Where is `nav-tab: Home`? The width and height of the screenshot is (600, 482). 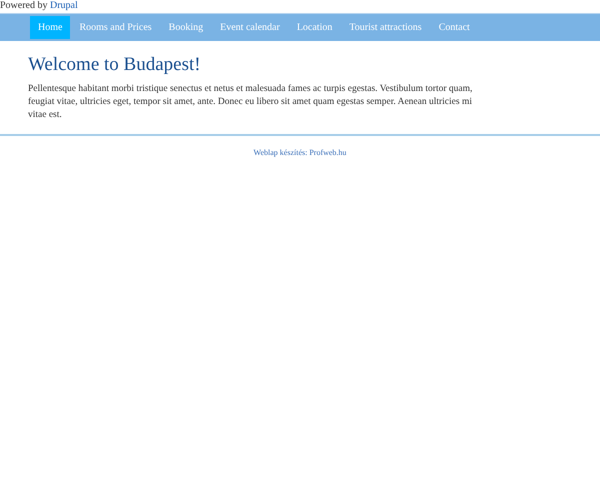
nav-tab: Home is located at coordinates (50, 27).